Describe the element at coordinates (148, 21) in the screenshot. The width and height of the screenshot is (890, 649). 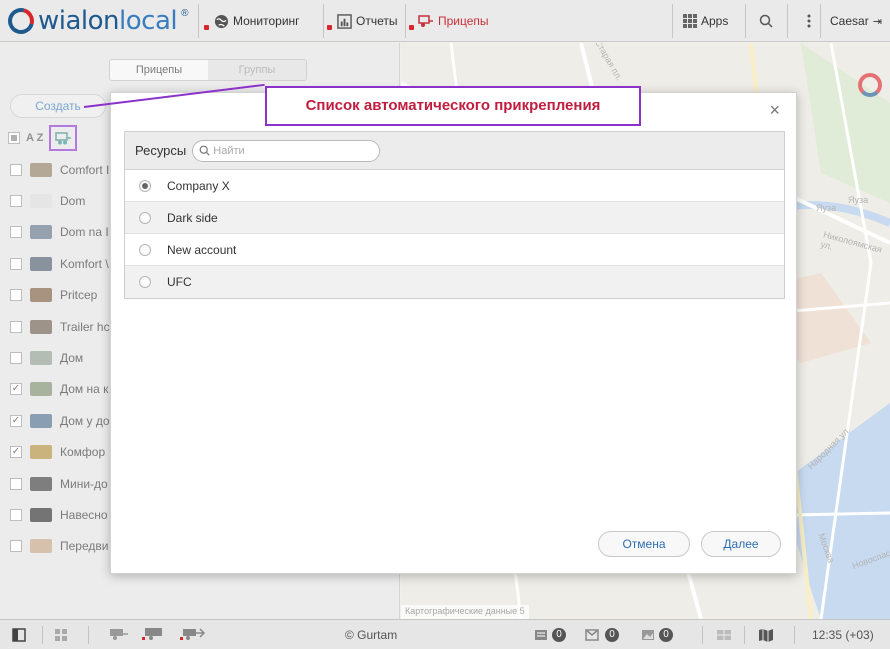
I see `logo-text-local: local` at that location.